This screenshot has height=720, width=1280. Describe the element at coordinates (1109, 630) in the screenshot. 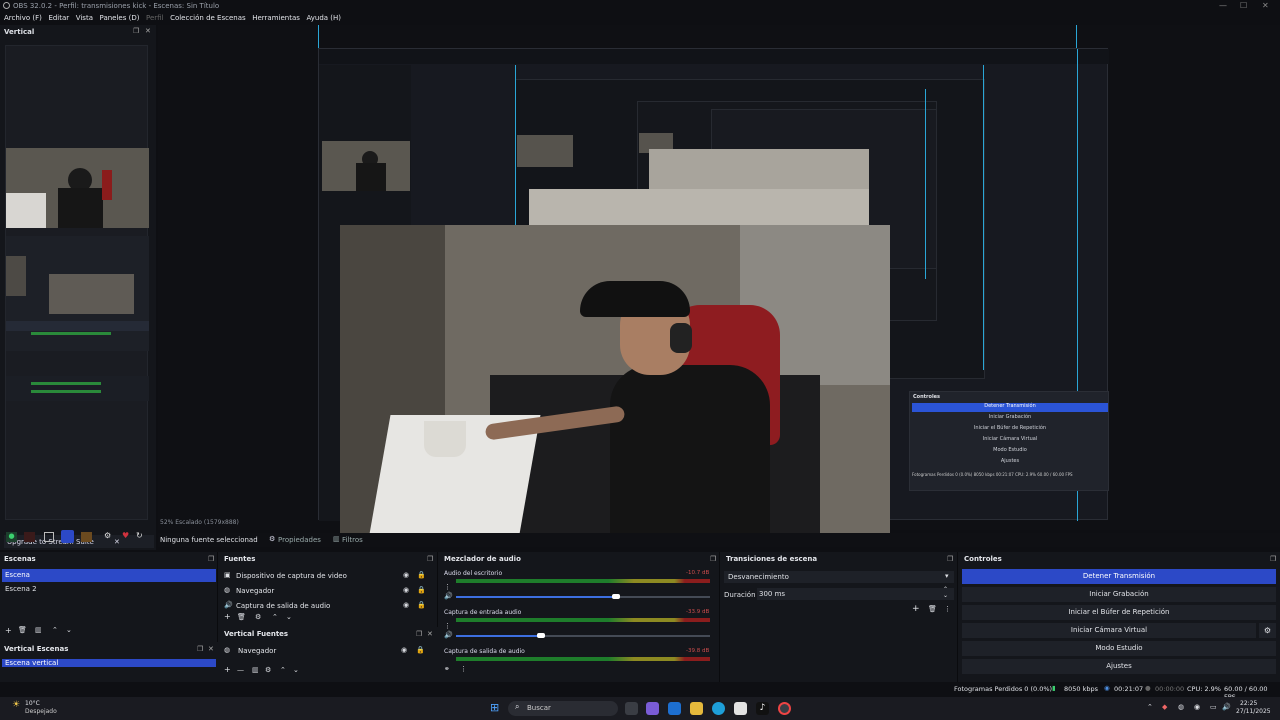

I see `start-virtual-camera-button: Iniciar Cámara Virtual` at that location.